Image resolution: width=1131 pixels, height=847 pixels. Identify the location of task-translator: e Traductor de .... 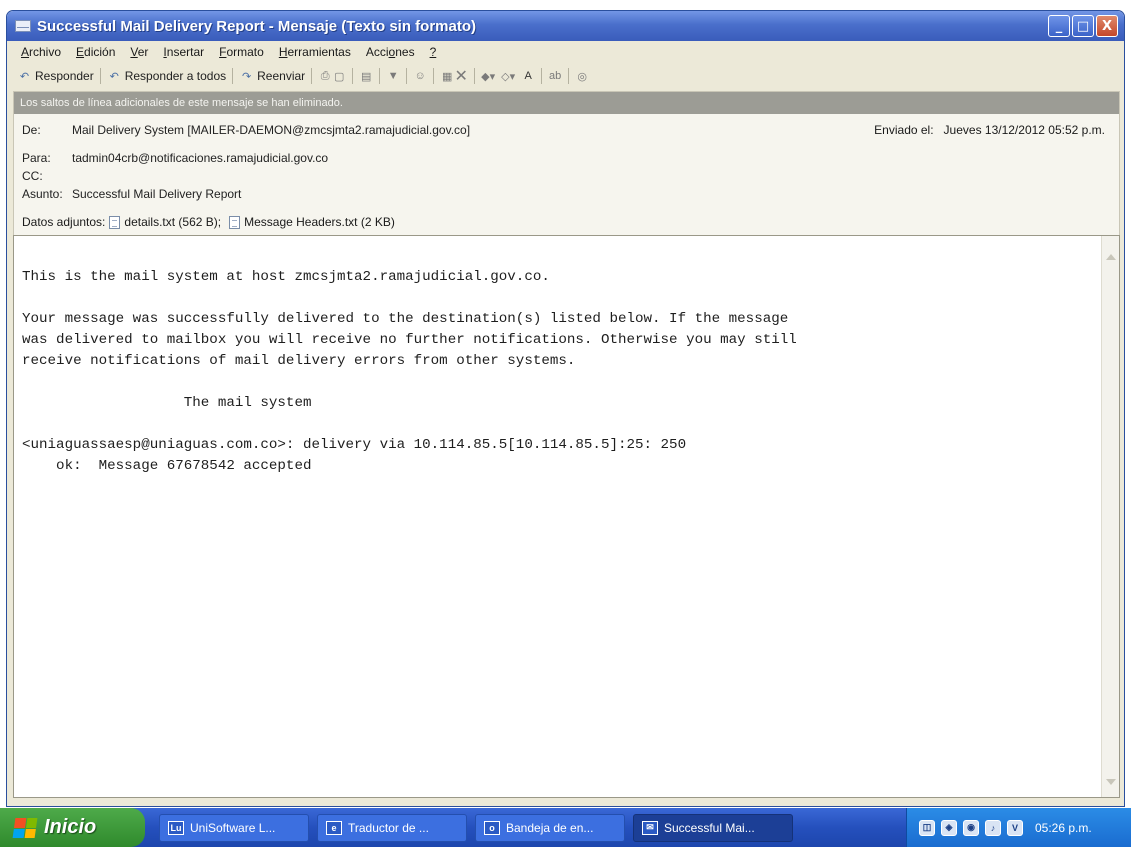
(392, 827).